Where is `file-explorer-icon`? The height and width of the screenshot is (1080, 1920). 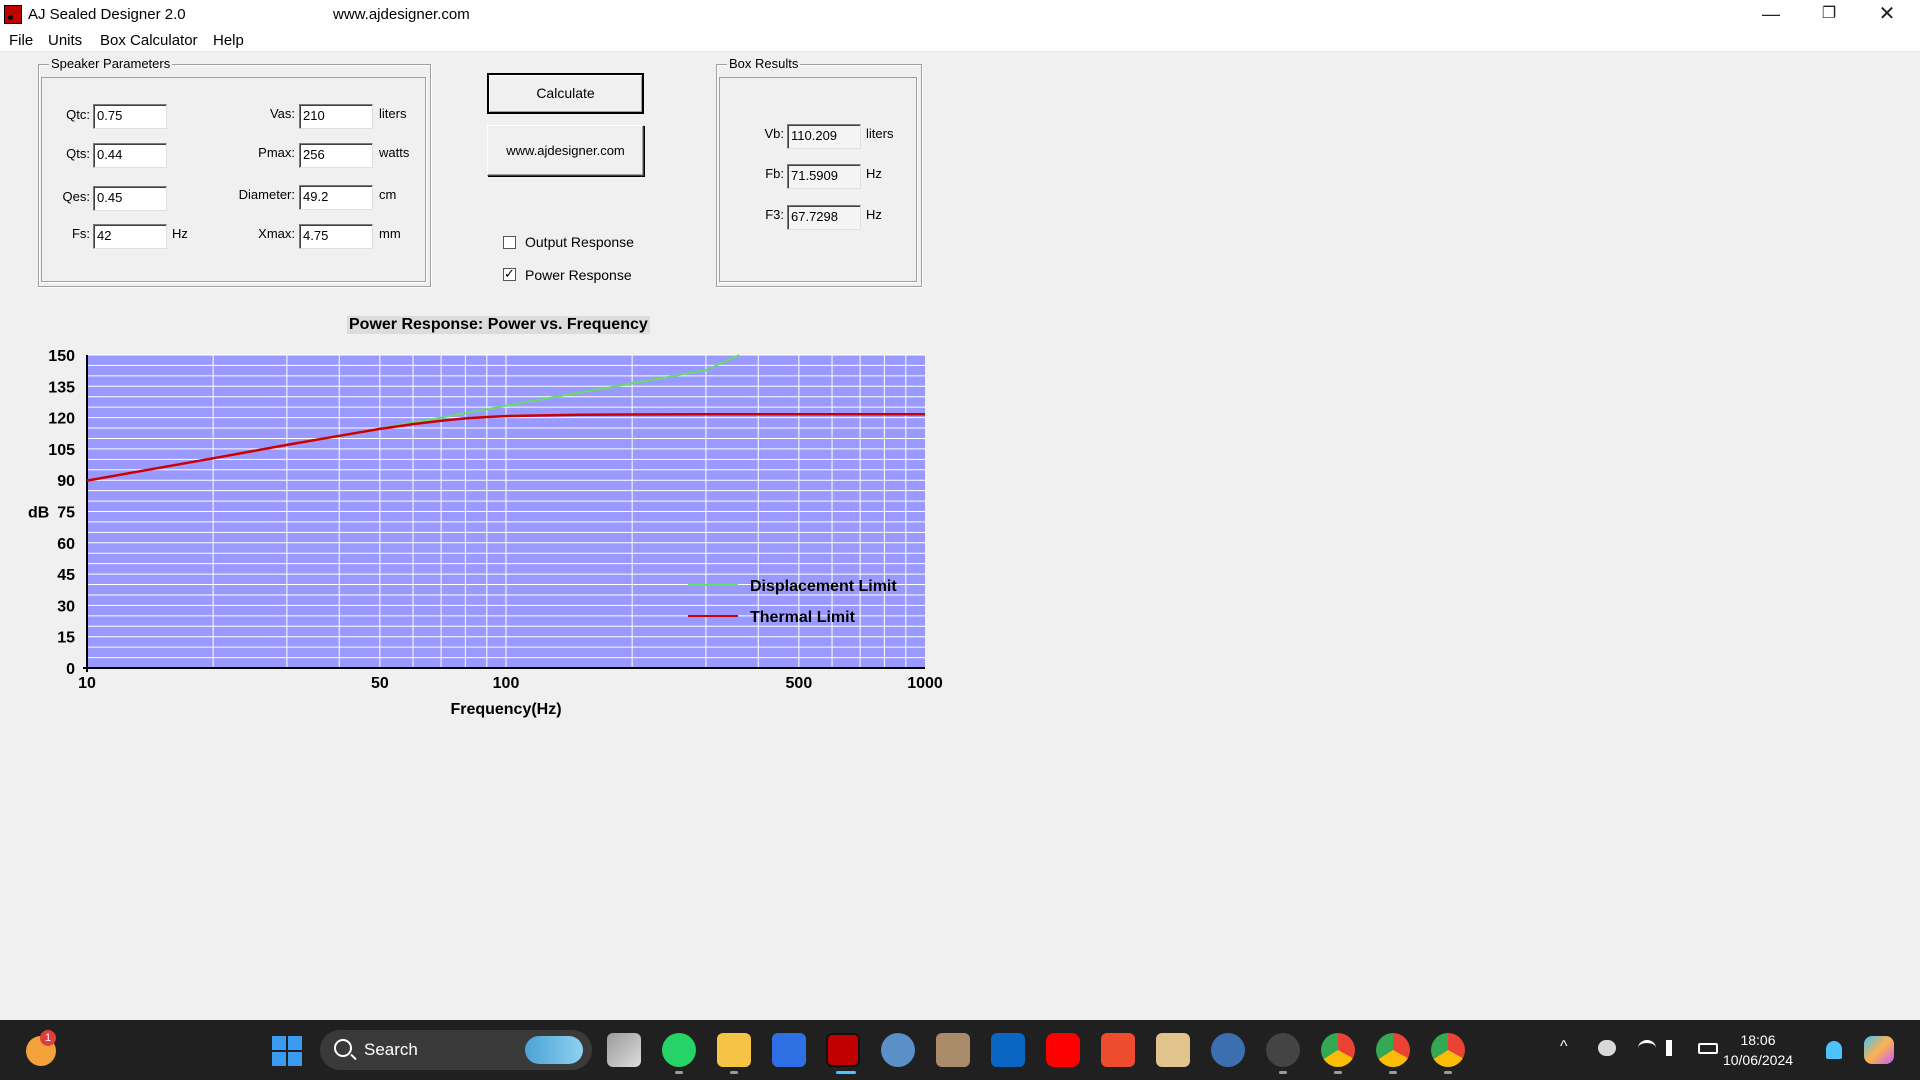
file-explorer-icon is located at coordinates (734, 1050).